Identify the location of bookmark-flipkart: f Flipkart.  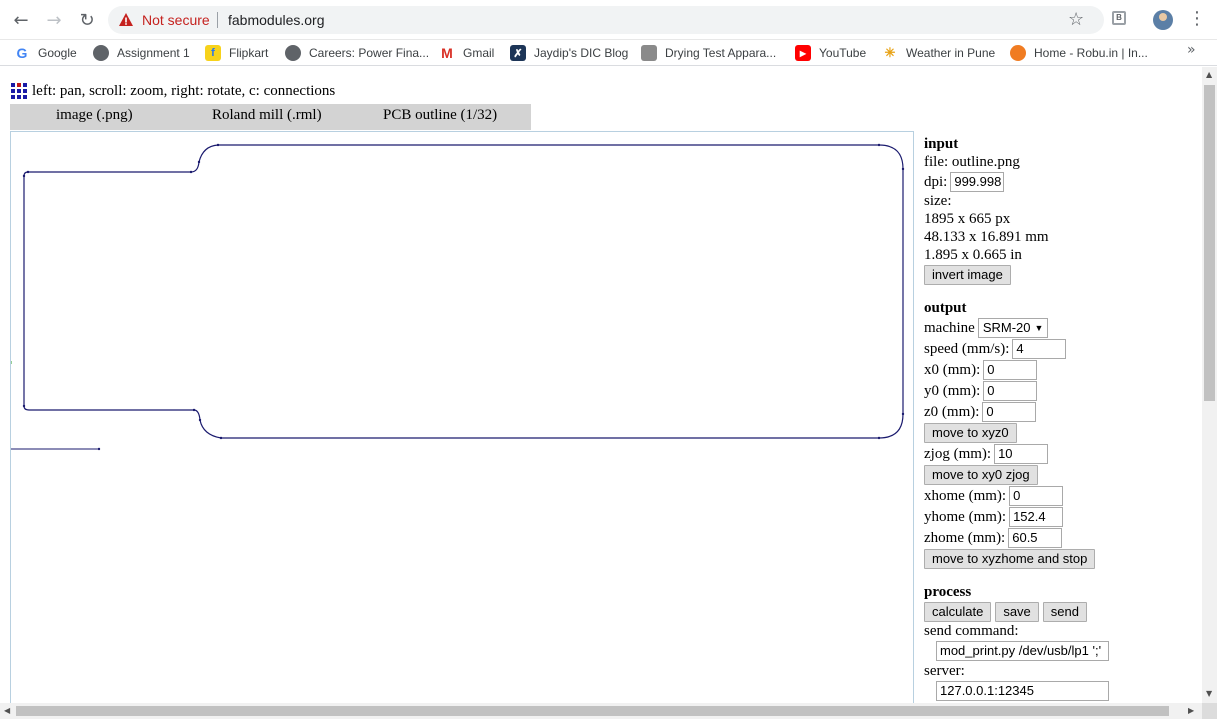
(236, 53).